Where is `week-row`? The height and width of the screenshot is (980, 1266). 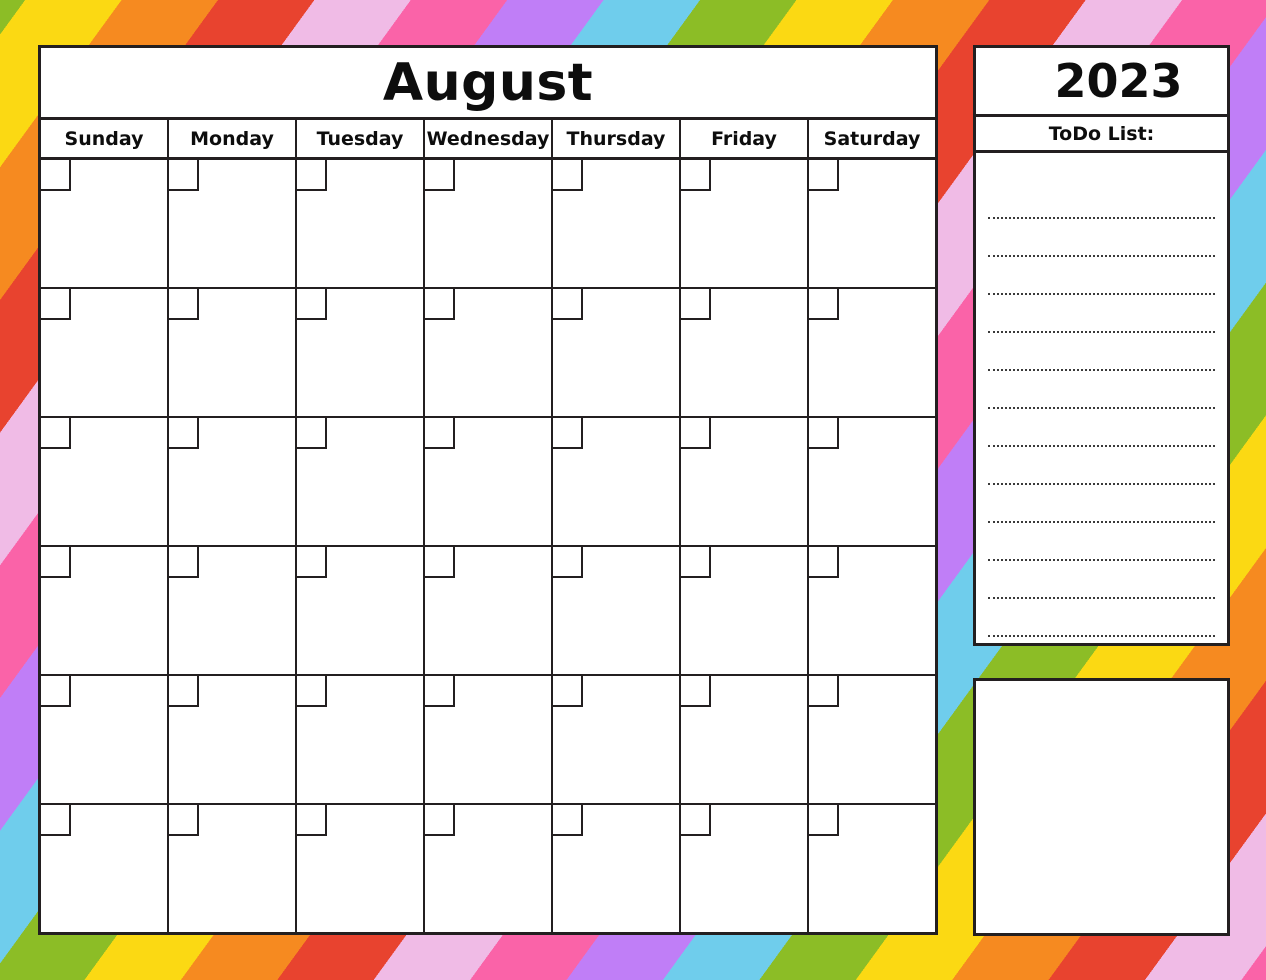 week-row is located at coordinates (488, 224).